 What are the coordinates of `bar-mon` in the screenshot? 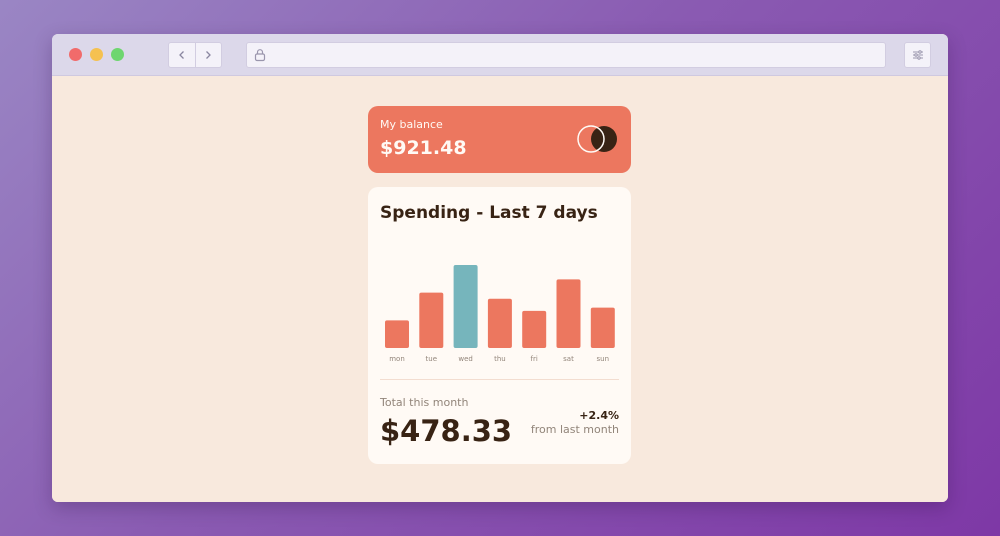 It's located at (397, 334).